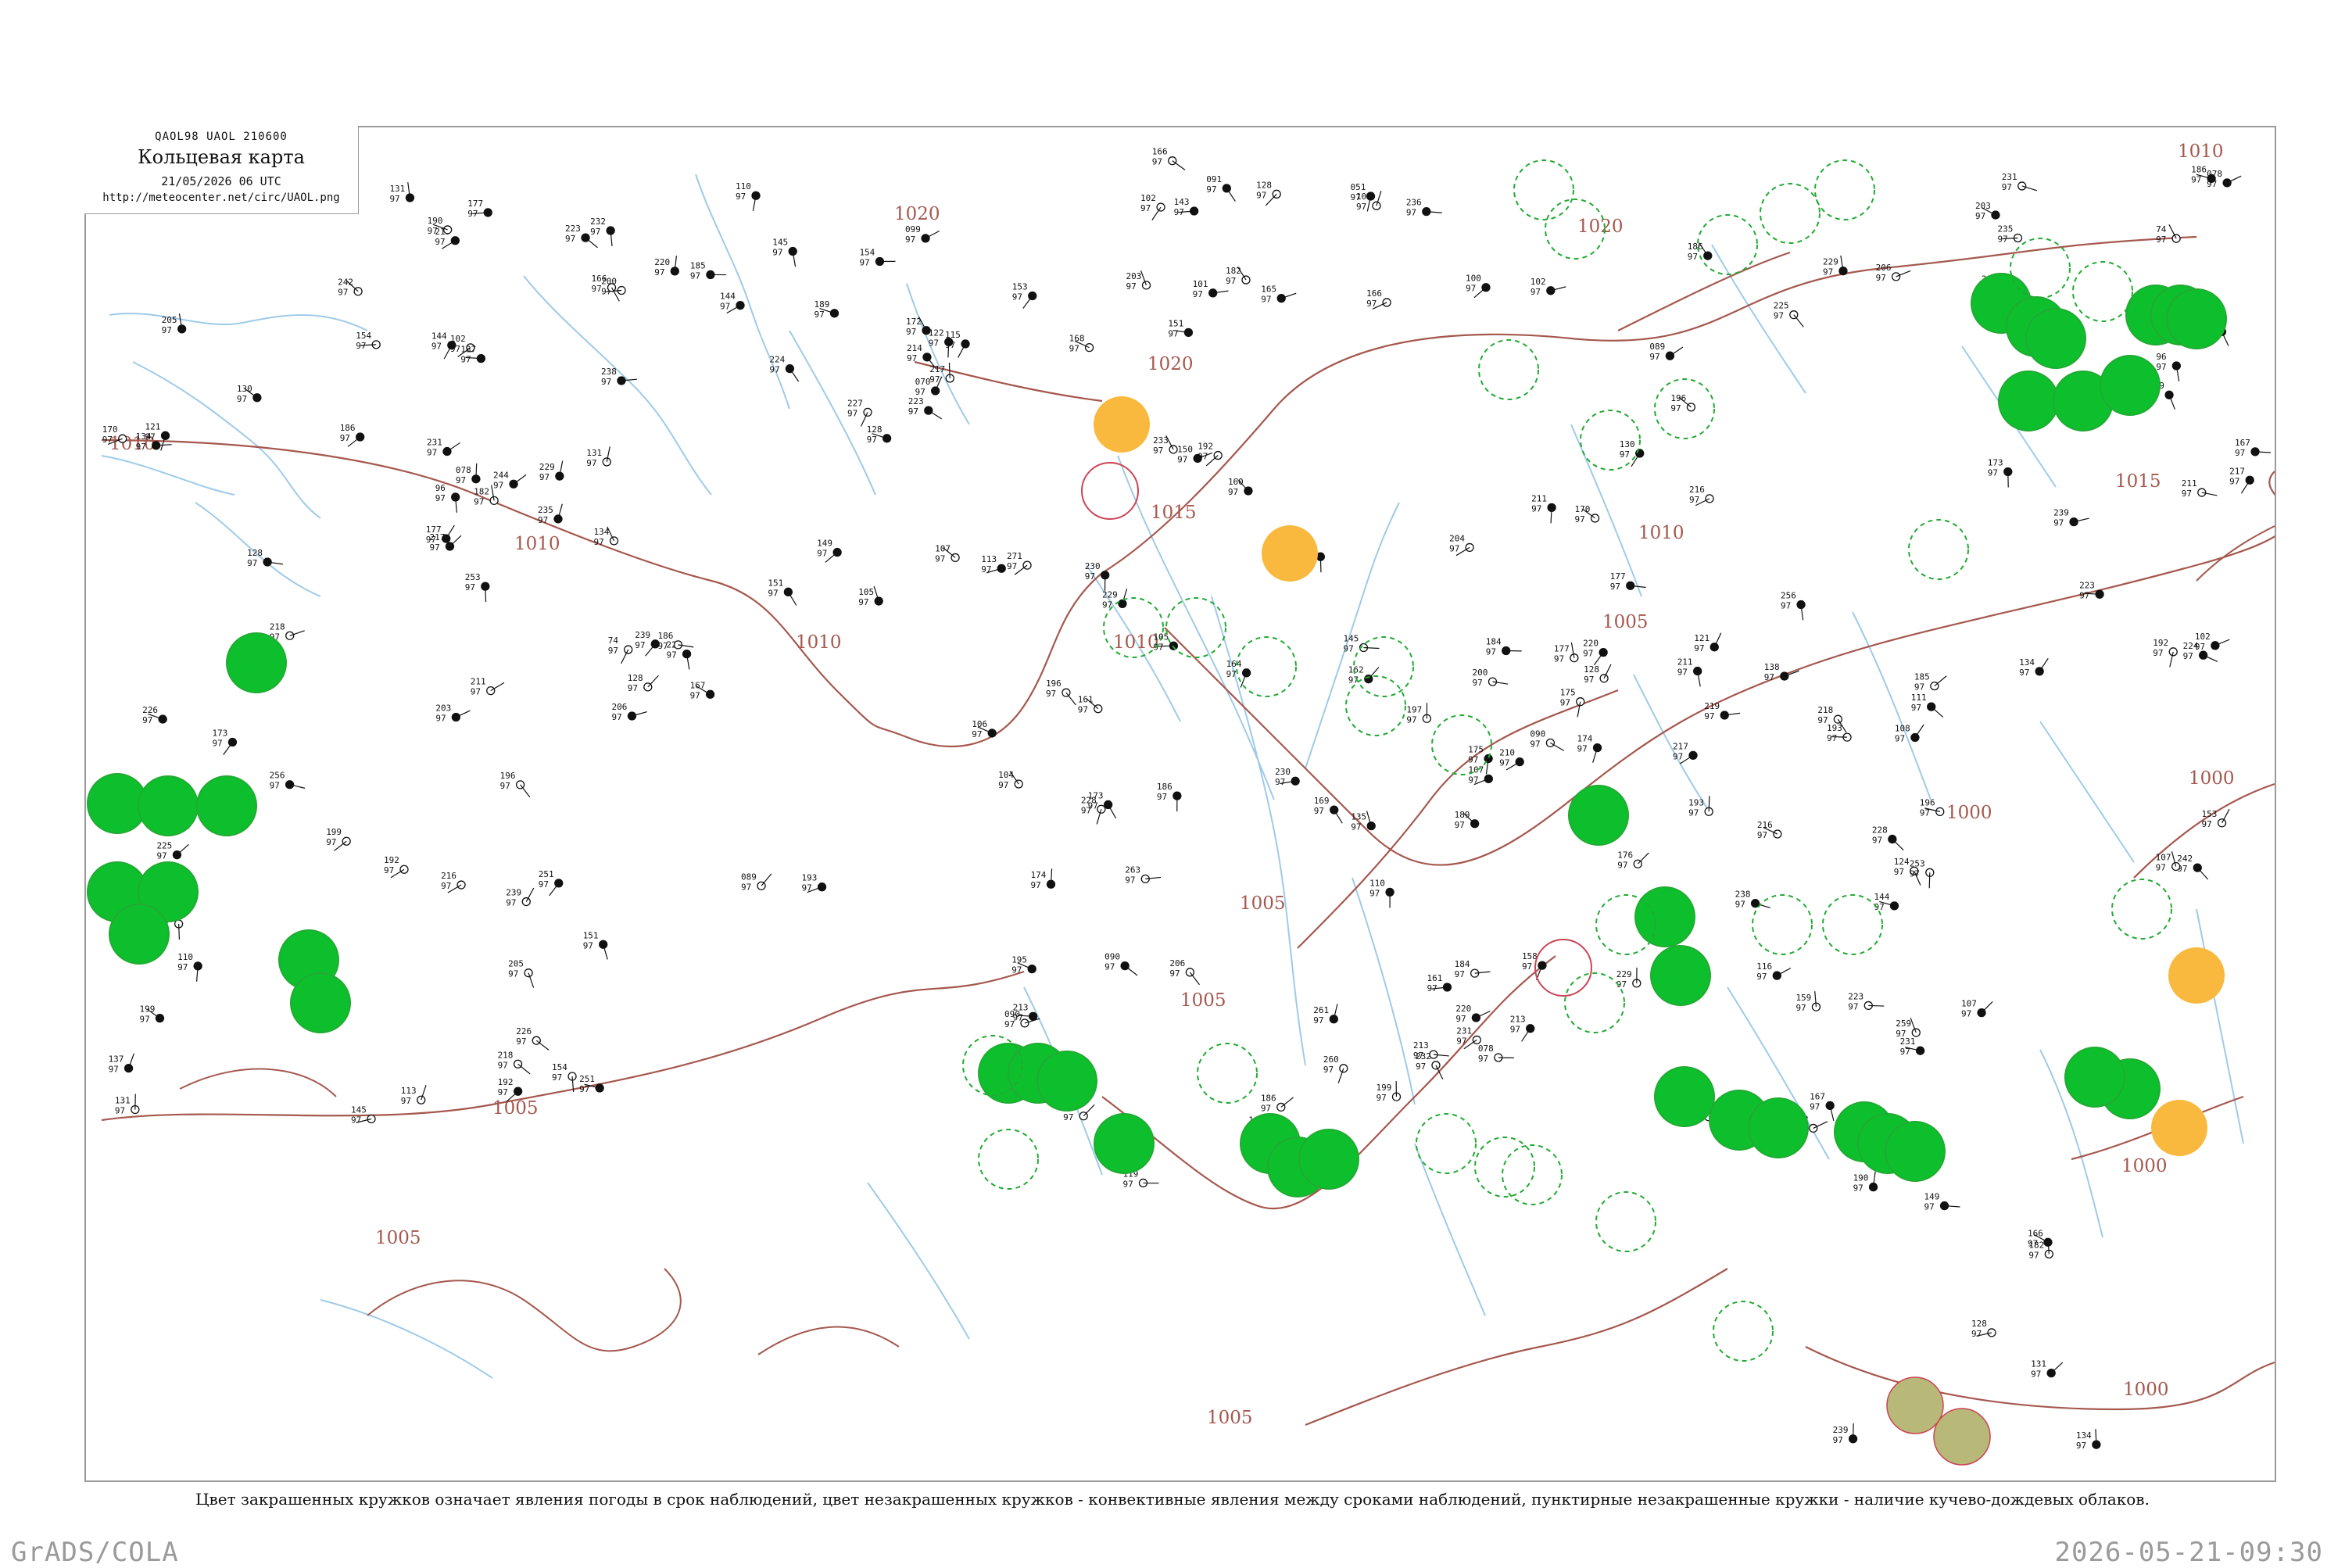  Describe the element at coordinates (1803, 998) in the screenshot. I see `station-value: 159` at that location.